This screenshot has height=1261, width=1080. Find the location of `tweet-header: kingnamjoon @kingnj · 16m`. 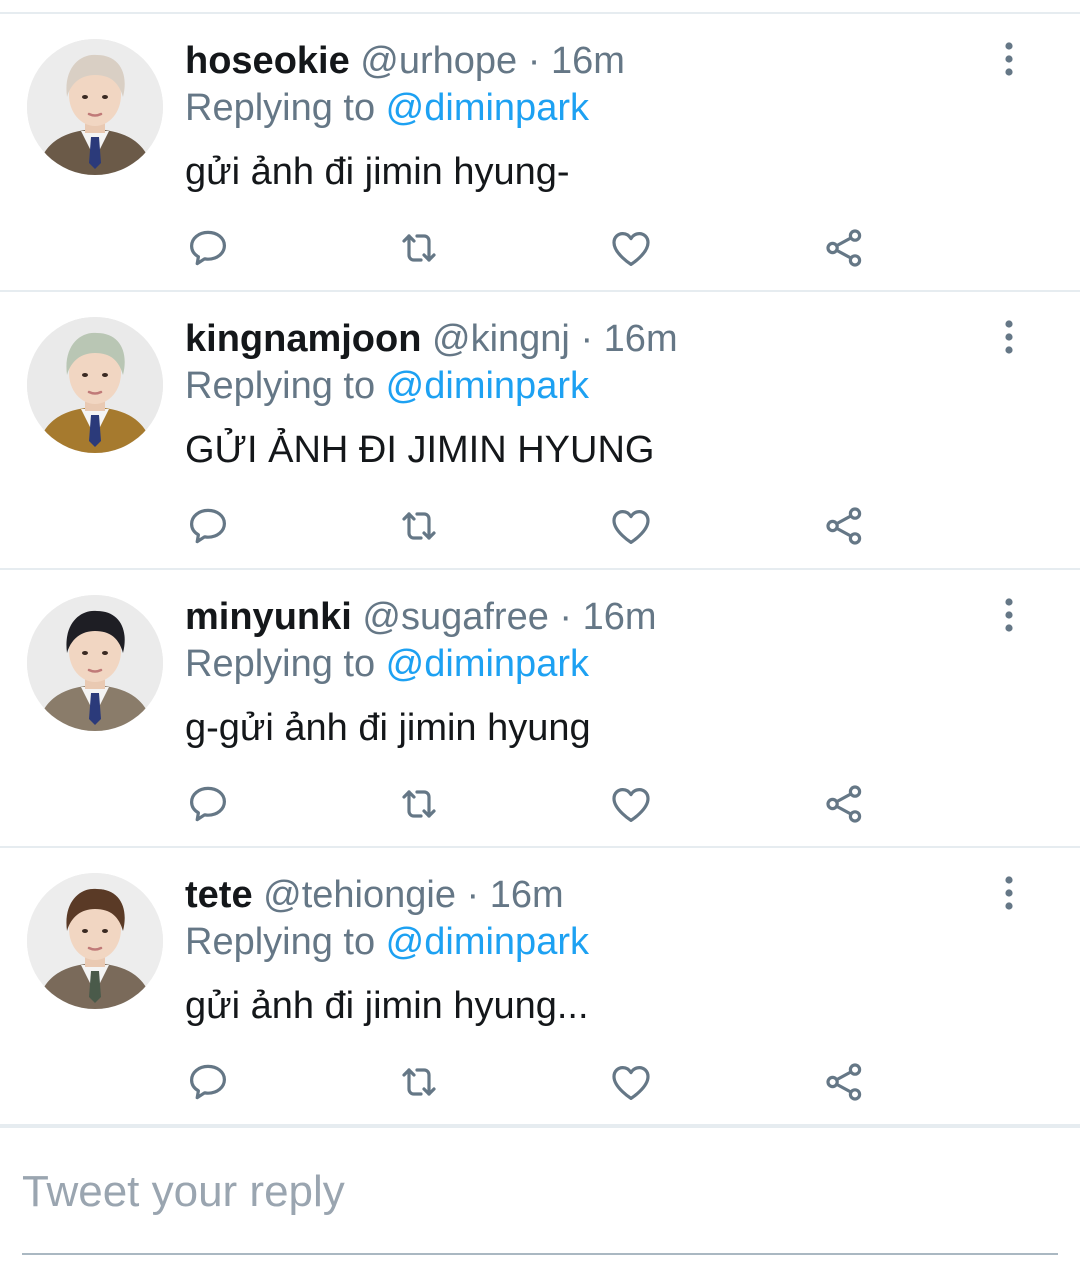

tweet-header: kingnamjoon @kingnj · 16m is located at coordinates (431, 339).